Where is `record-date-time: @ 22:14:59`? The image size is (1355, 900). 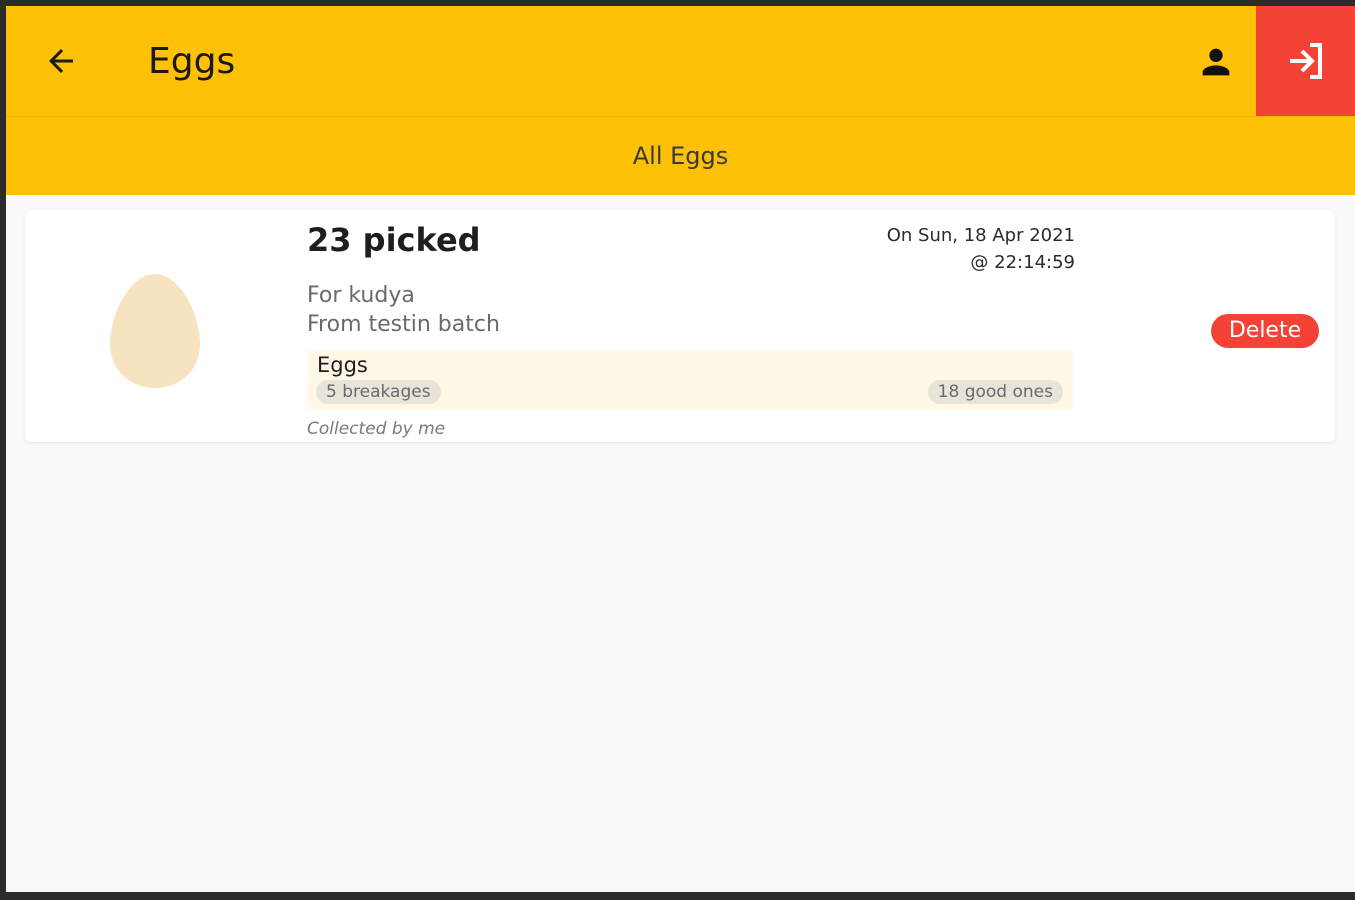 record-date-time: @ 22:14:59 is located at coordinates (1022, 262).